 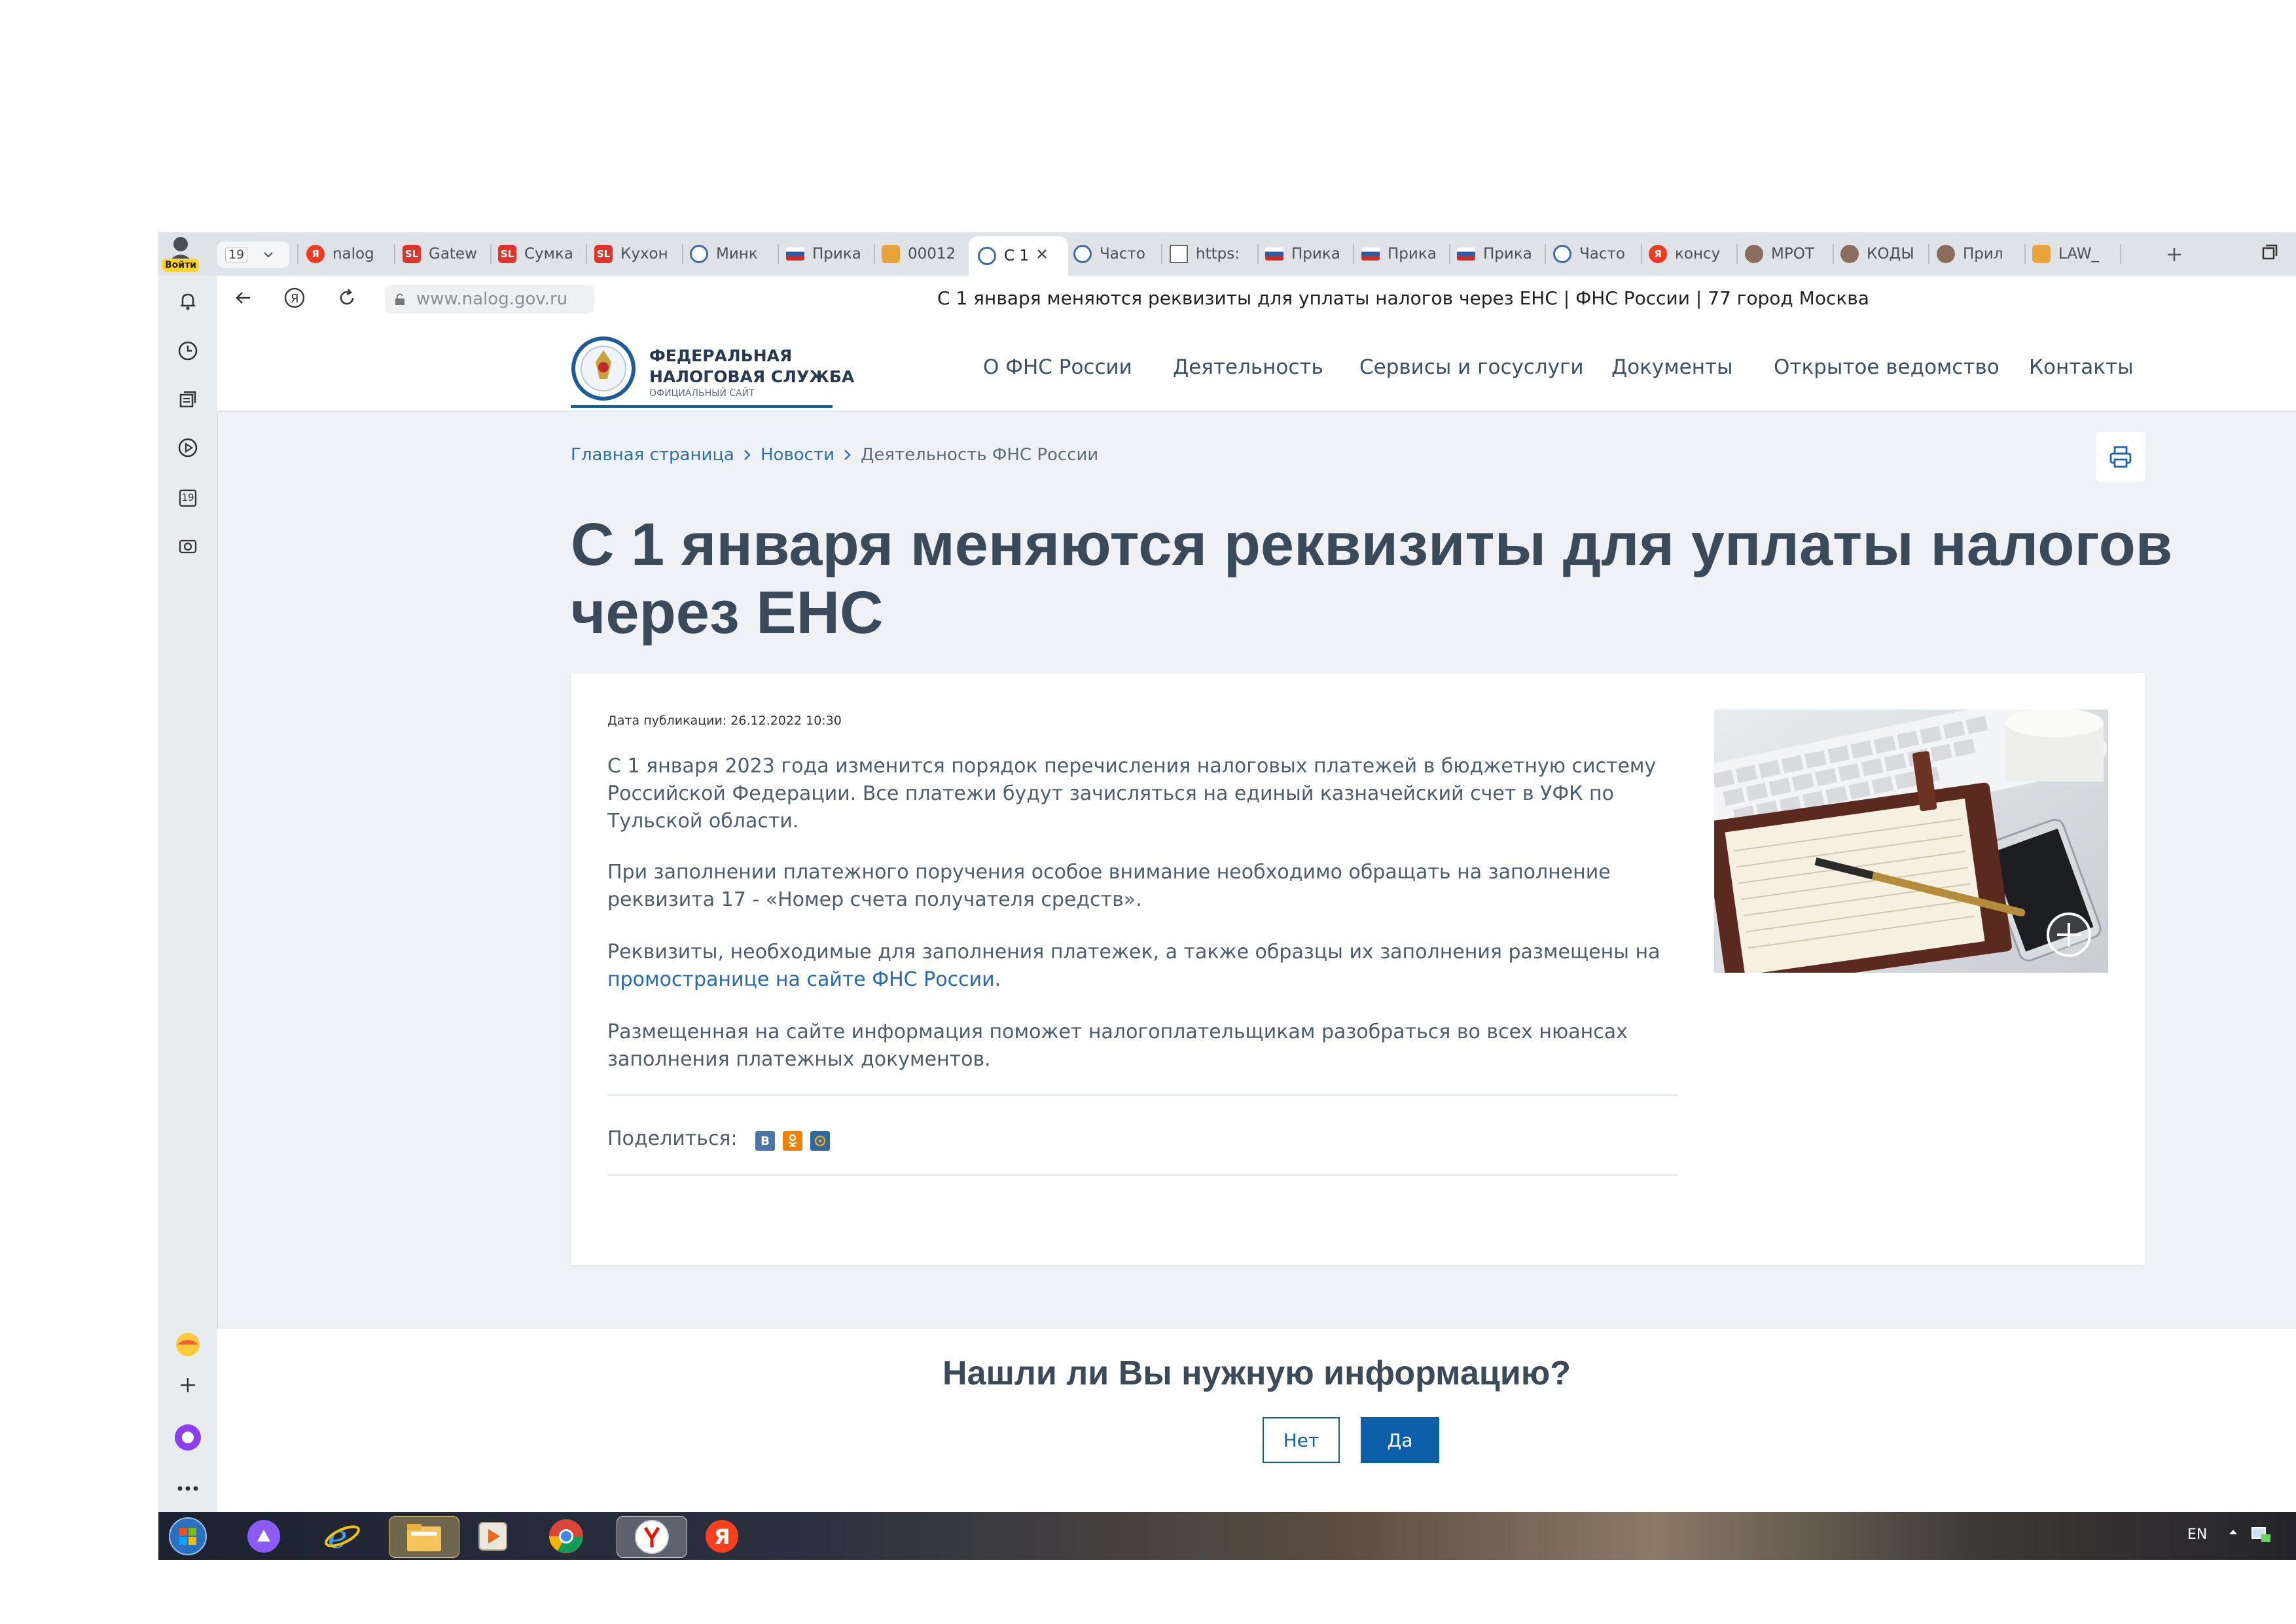 What do you see at coordinates (2071, 254) in the screenshot?
I see `browser-tab: LAW_` at bounding box center [2071, 254].